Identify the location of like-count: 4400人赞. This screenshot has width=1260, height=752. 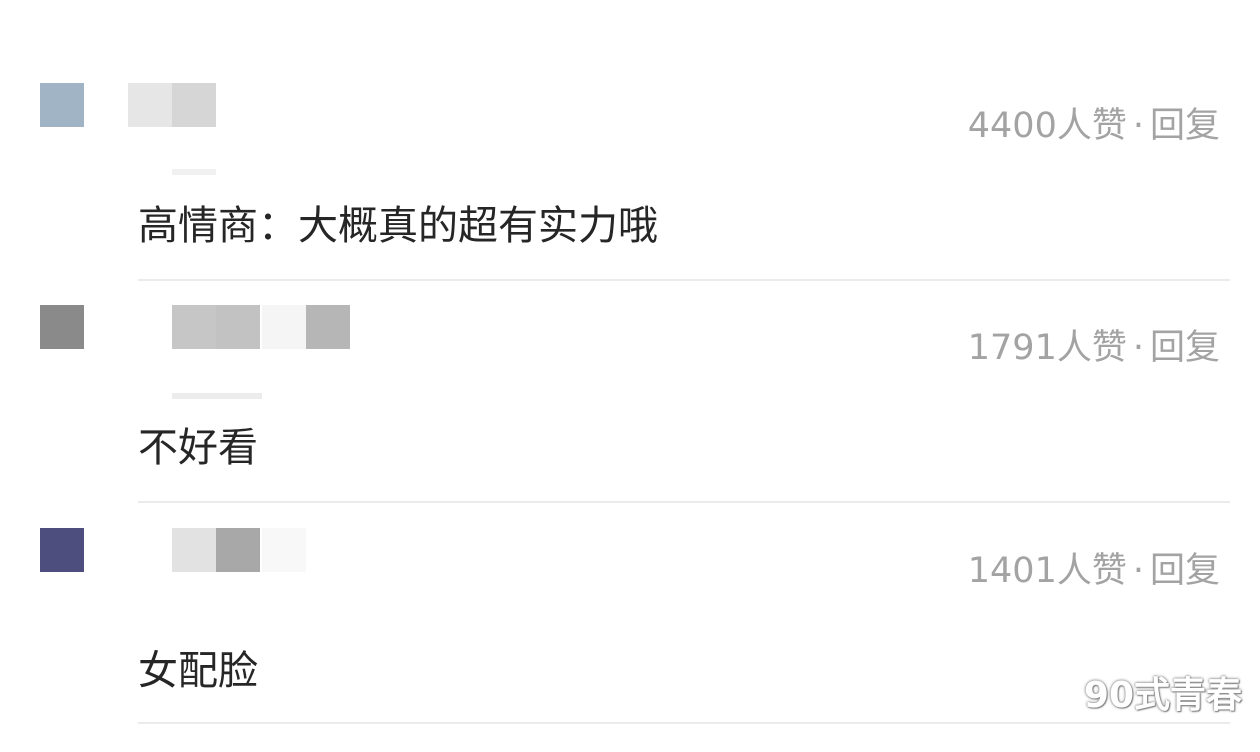
(1047, 122).